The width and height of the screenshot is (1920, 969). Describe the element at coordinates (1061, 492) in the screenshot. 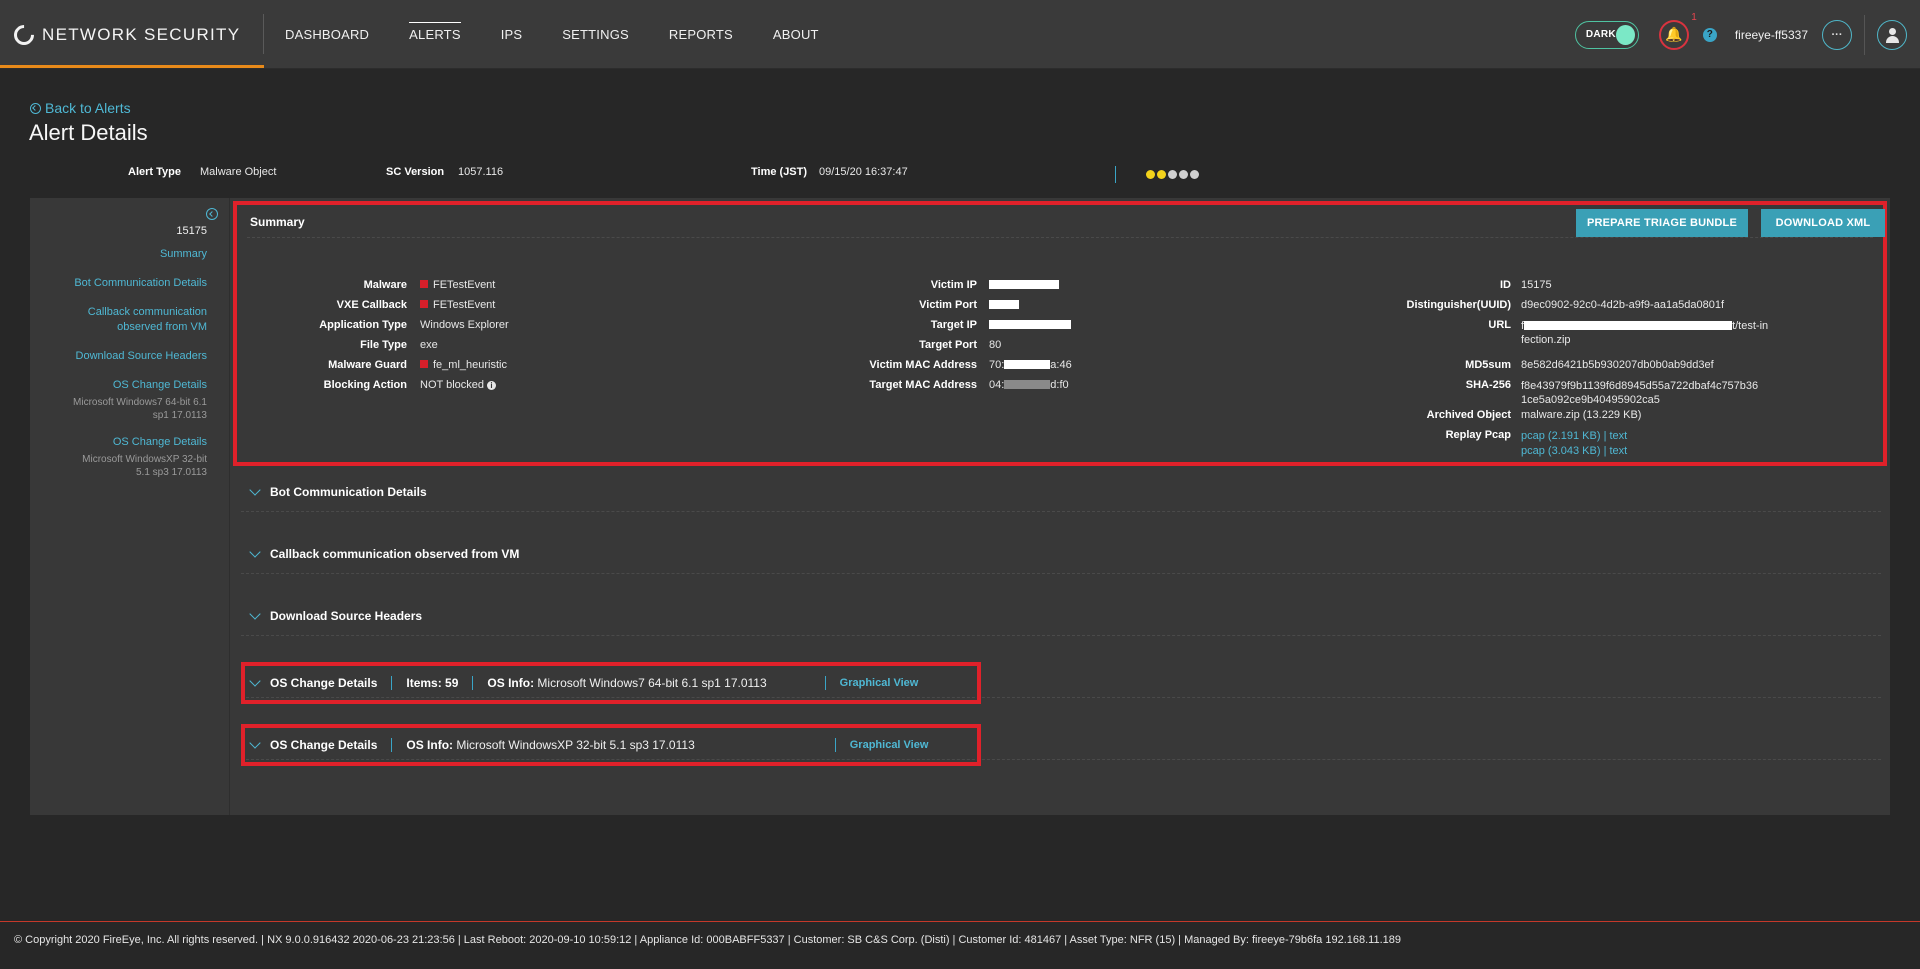

I see `bot-communication-section: Bot Communication Details` at that location.